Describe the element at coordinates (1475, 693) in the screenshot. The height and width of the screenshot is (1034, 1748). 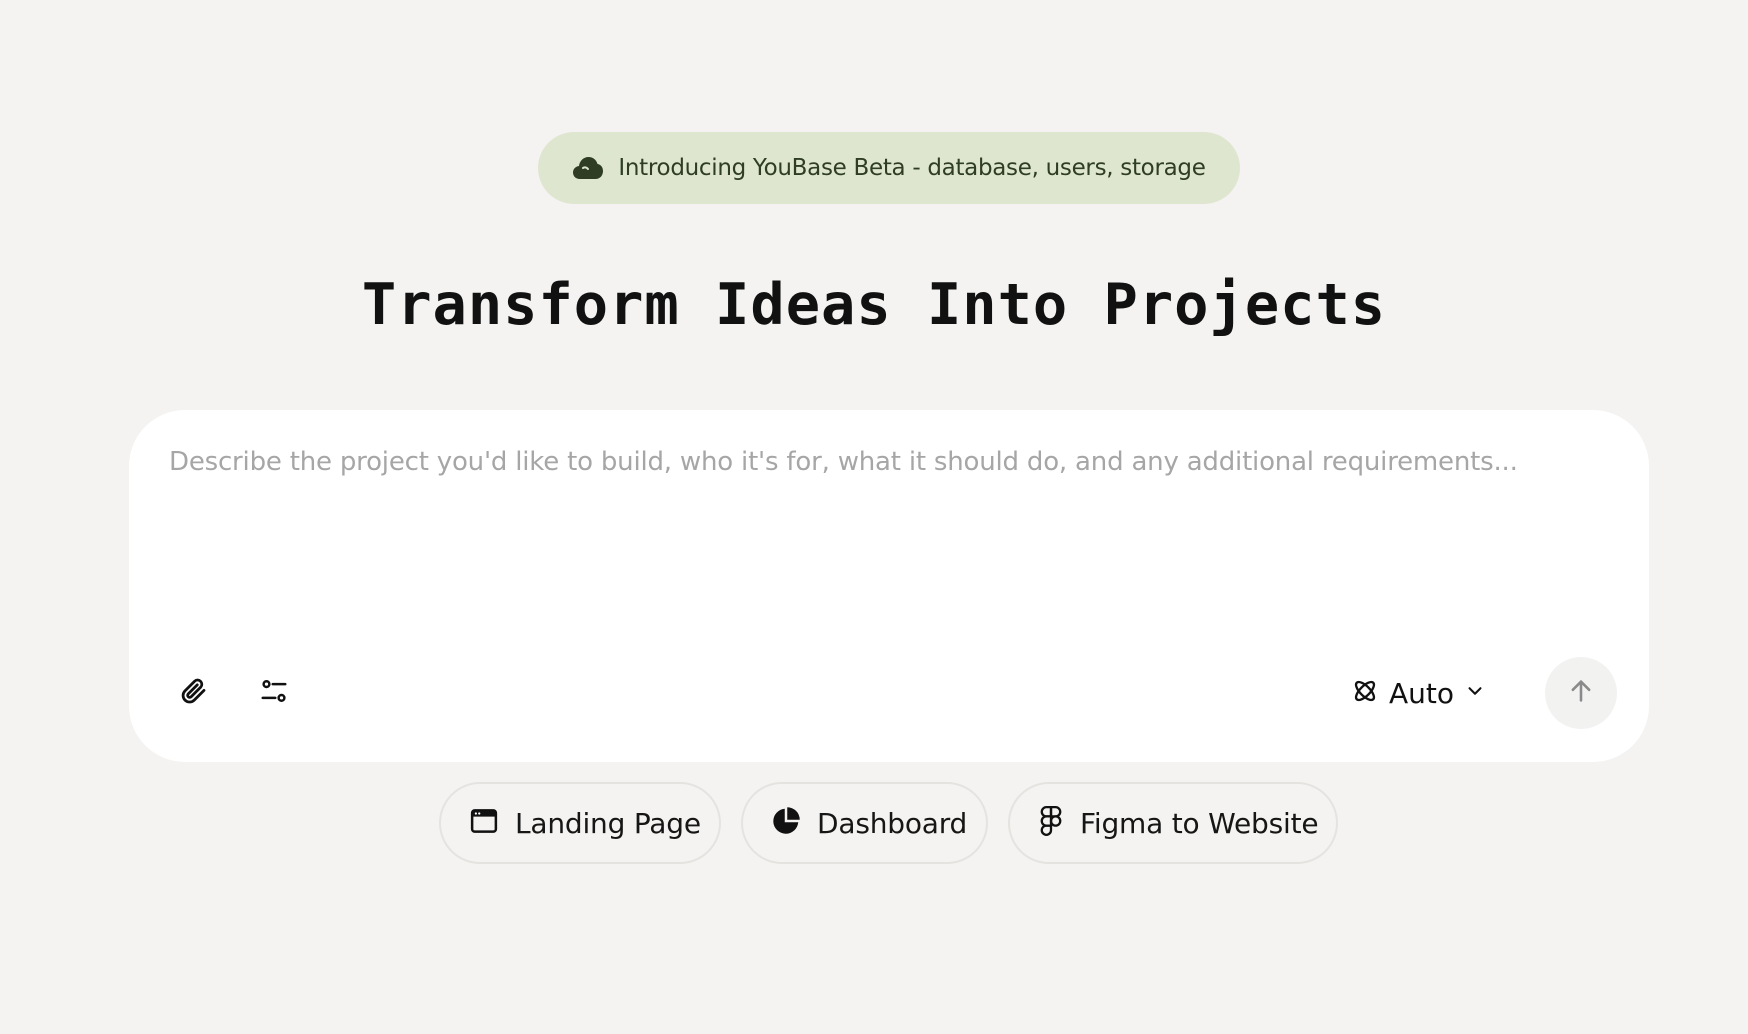
I see `chevron-down-icon` at that location.